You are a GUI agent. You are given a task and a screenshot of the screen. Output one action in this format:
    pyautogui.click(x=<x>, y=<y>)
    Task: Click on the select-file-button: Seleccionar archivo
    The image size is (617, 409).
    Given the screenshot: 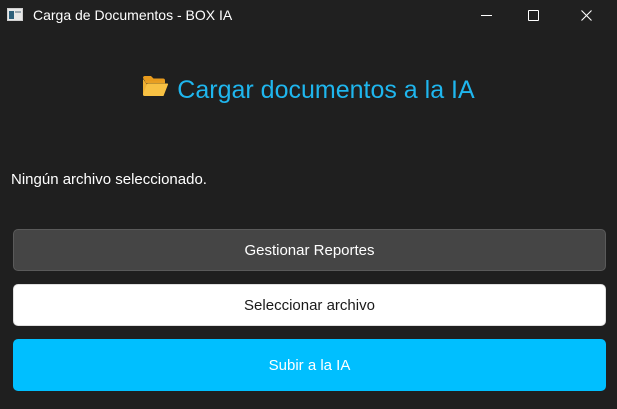 What is the action you would take?
    pyautogui.click(x=309, y=305)
    